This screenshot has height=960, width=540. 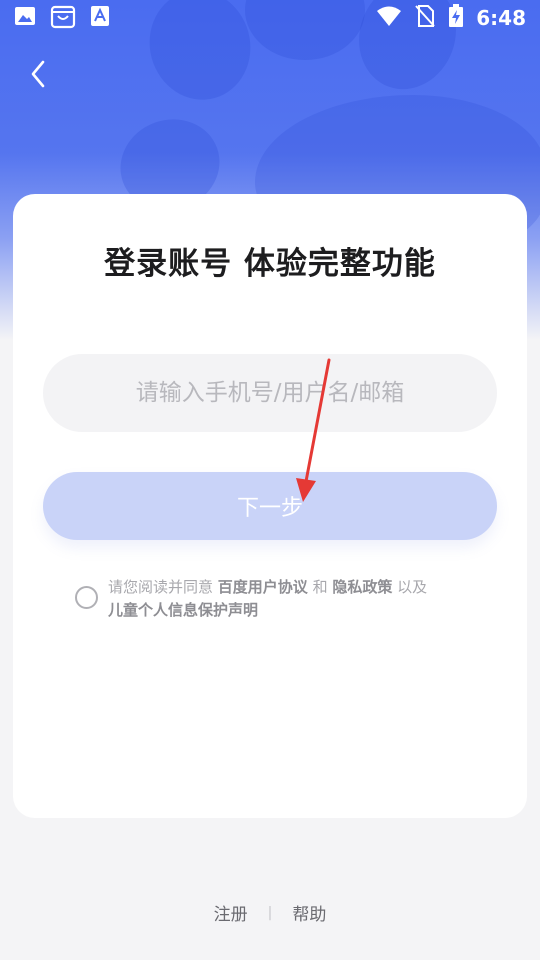 What do you see at coordinates (291, 599) in the screenshot?
I see `agreement-text: 请您阅读并同意 百度用户协议 和 隐私政策 以及儿童个人信息保护声明` at bounding box center [291, 599].